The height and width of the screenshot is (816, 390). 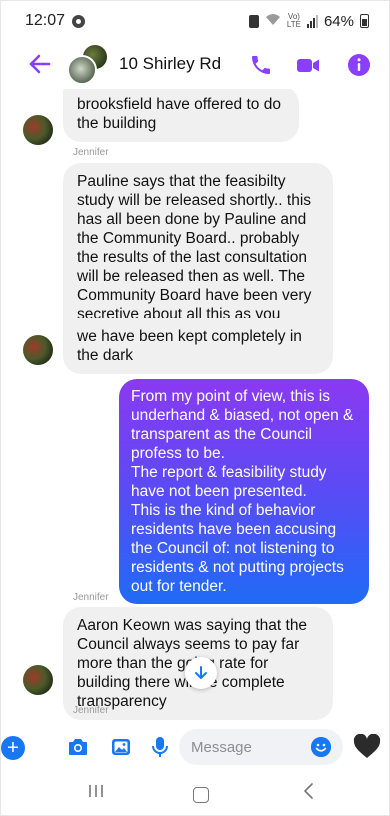 I want to click on status-time: 12:07, so click(x=45, y=20).